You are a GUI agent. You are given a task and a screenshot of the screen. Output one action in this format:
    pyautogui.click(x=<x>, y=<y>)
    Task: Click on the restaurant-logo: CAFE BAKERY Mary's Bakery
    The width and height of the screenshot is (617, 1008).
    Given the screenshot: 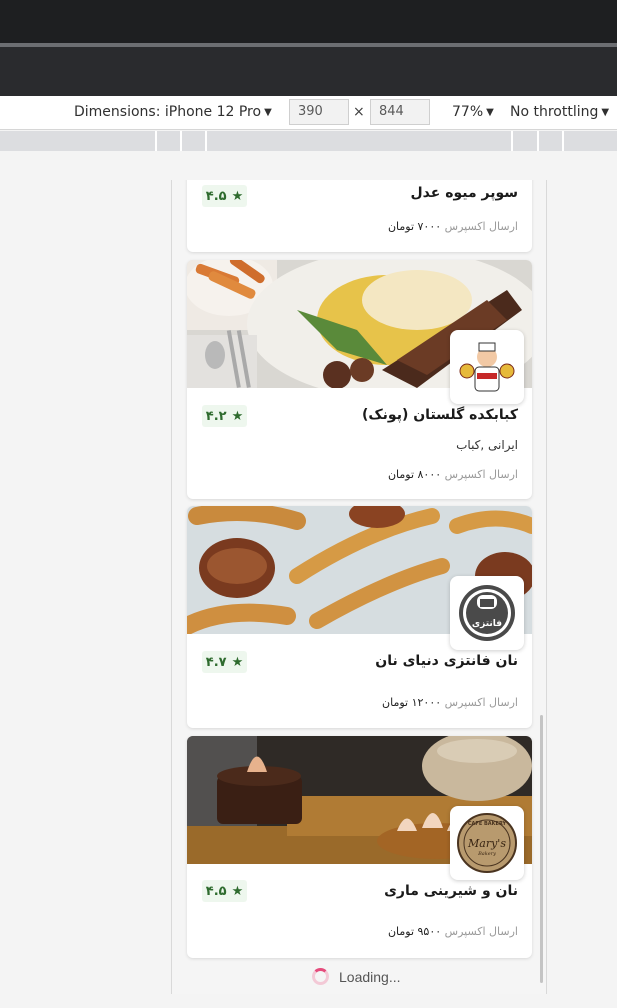 What is the action you would take?
    pyautogui.click(x=487, y=843)
    